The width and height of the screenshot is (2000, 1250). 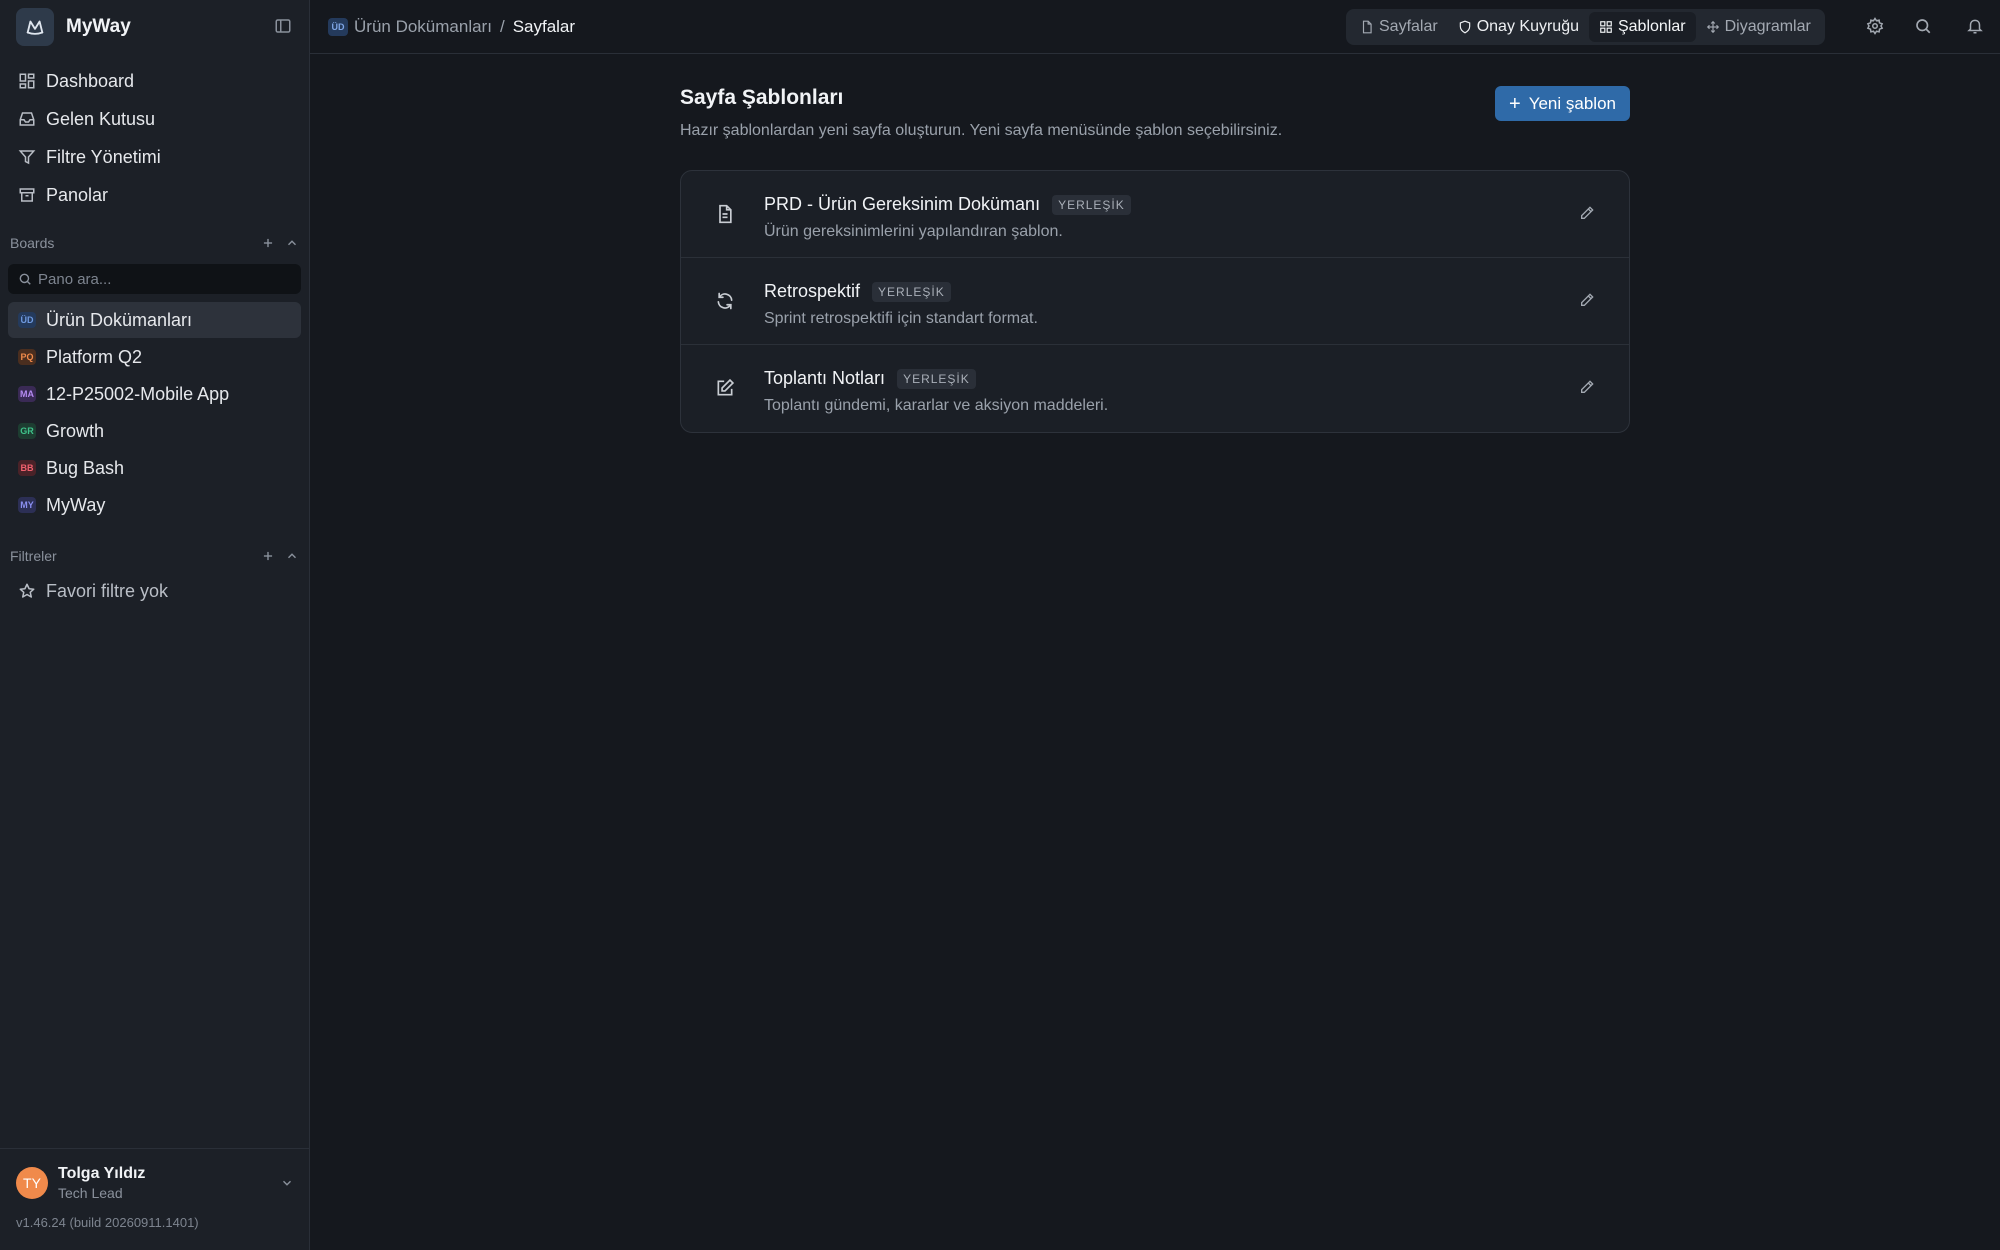 What do you see at coordinates (338, 26) in the screenshot?
I see `breadcrumb-board-badge: ÜD` at bounding box center [338, 26].